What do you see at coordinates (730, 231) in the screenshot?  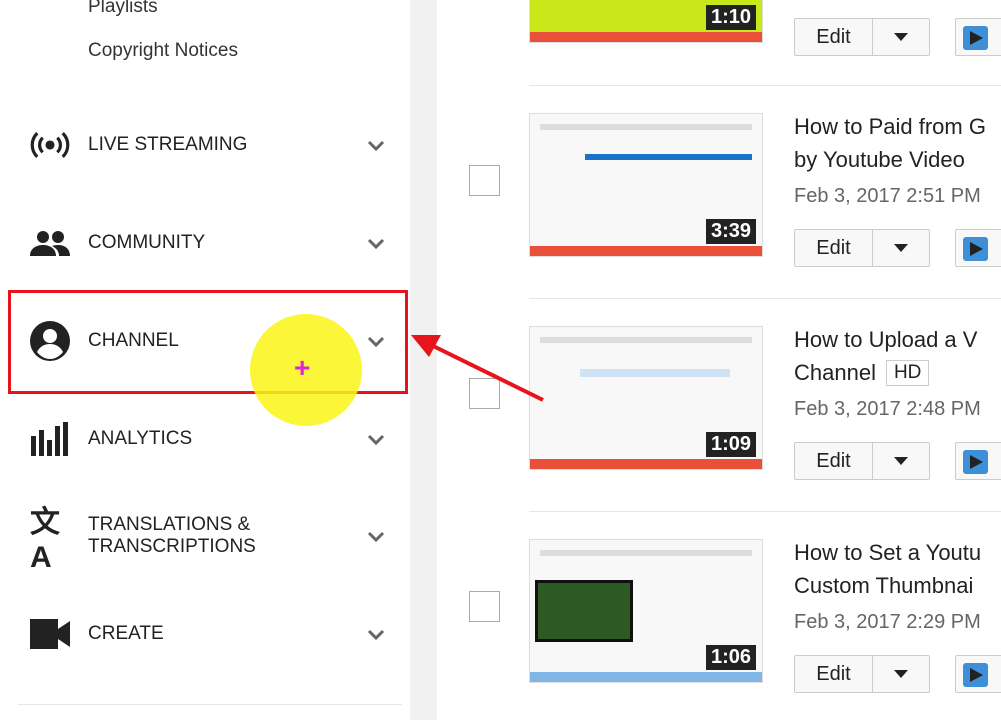 I see `duration-badge: 3:39` at bounding box center [730, 231].